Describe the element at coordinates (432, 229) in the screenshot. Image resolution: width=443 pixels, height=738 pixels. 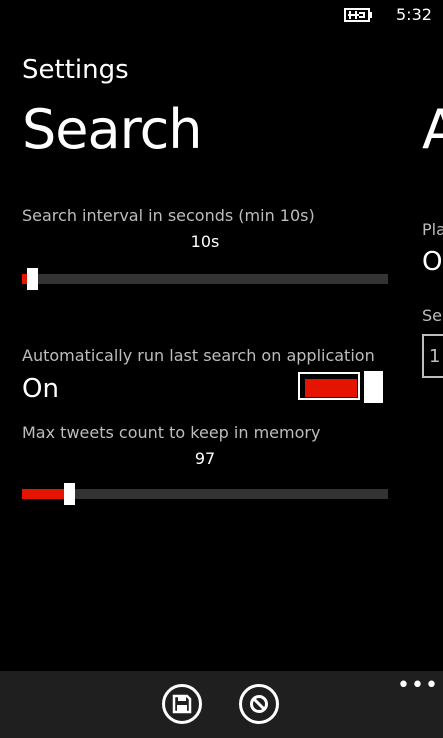
I see `next-page-label: Pla` at that location.